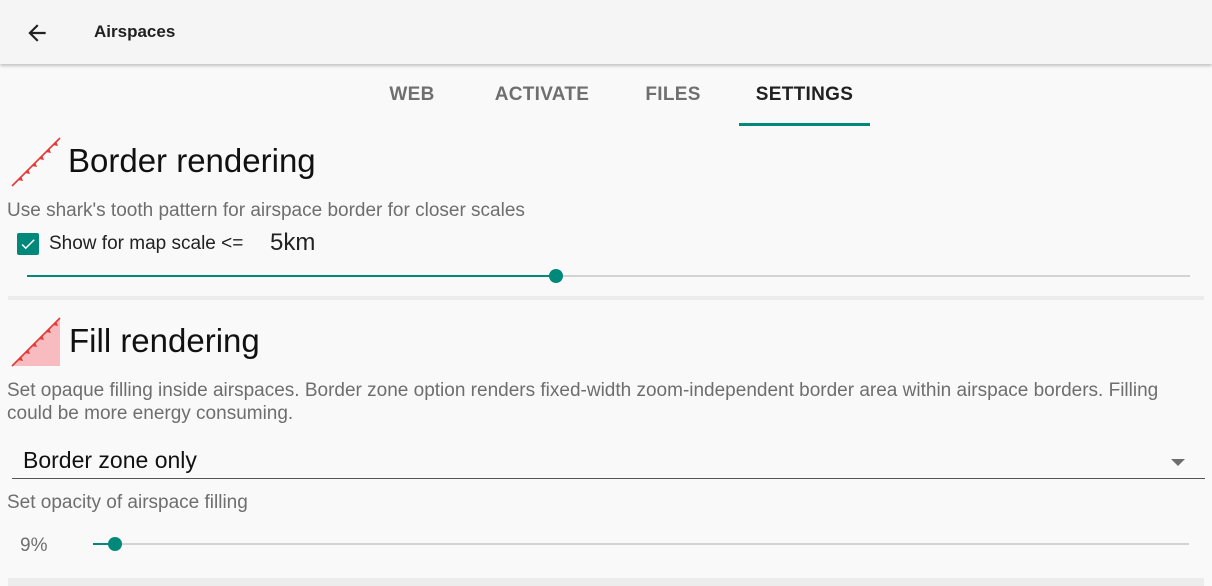 The height and width of the screenshot is (586, 1212). Describe the element at coordinates (192, 160) in the screenshot. I see `border-rendering-title: Border rendering` at that location.